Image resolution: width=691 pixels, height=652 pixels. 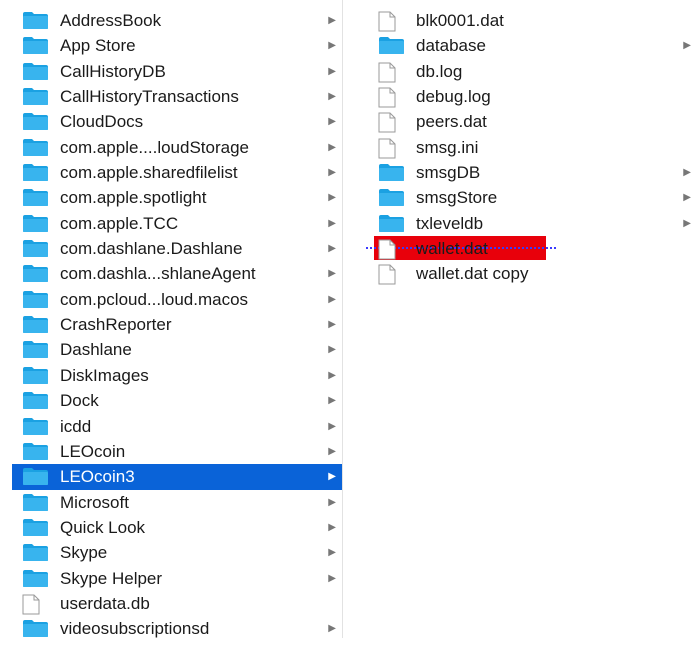 I want to click on folder-item-diskimages: DiskImages ▶, so click(x=177, y=375).